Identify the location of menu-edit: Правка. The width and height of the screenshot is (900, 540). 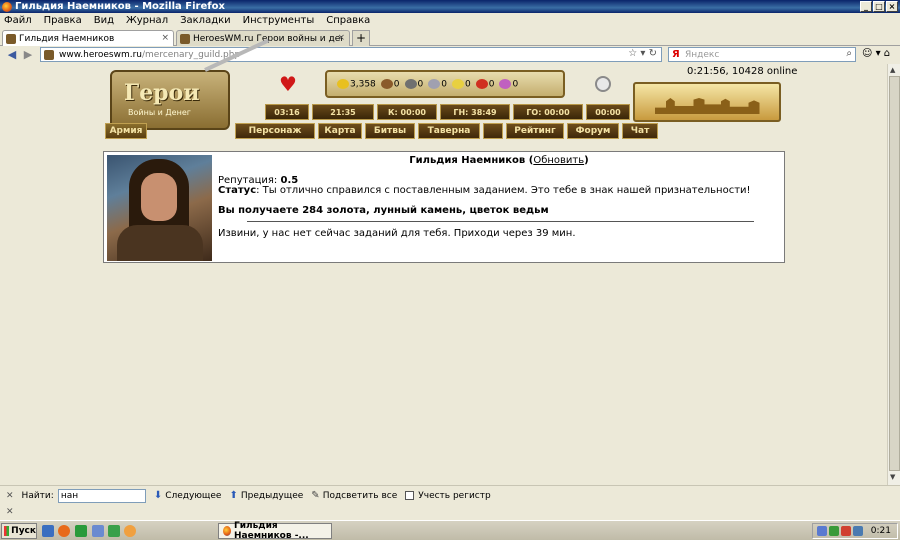
(63, 20).